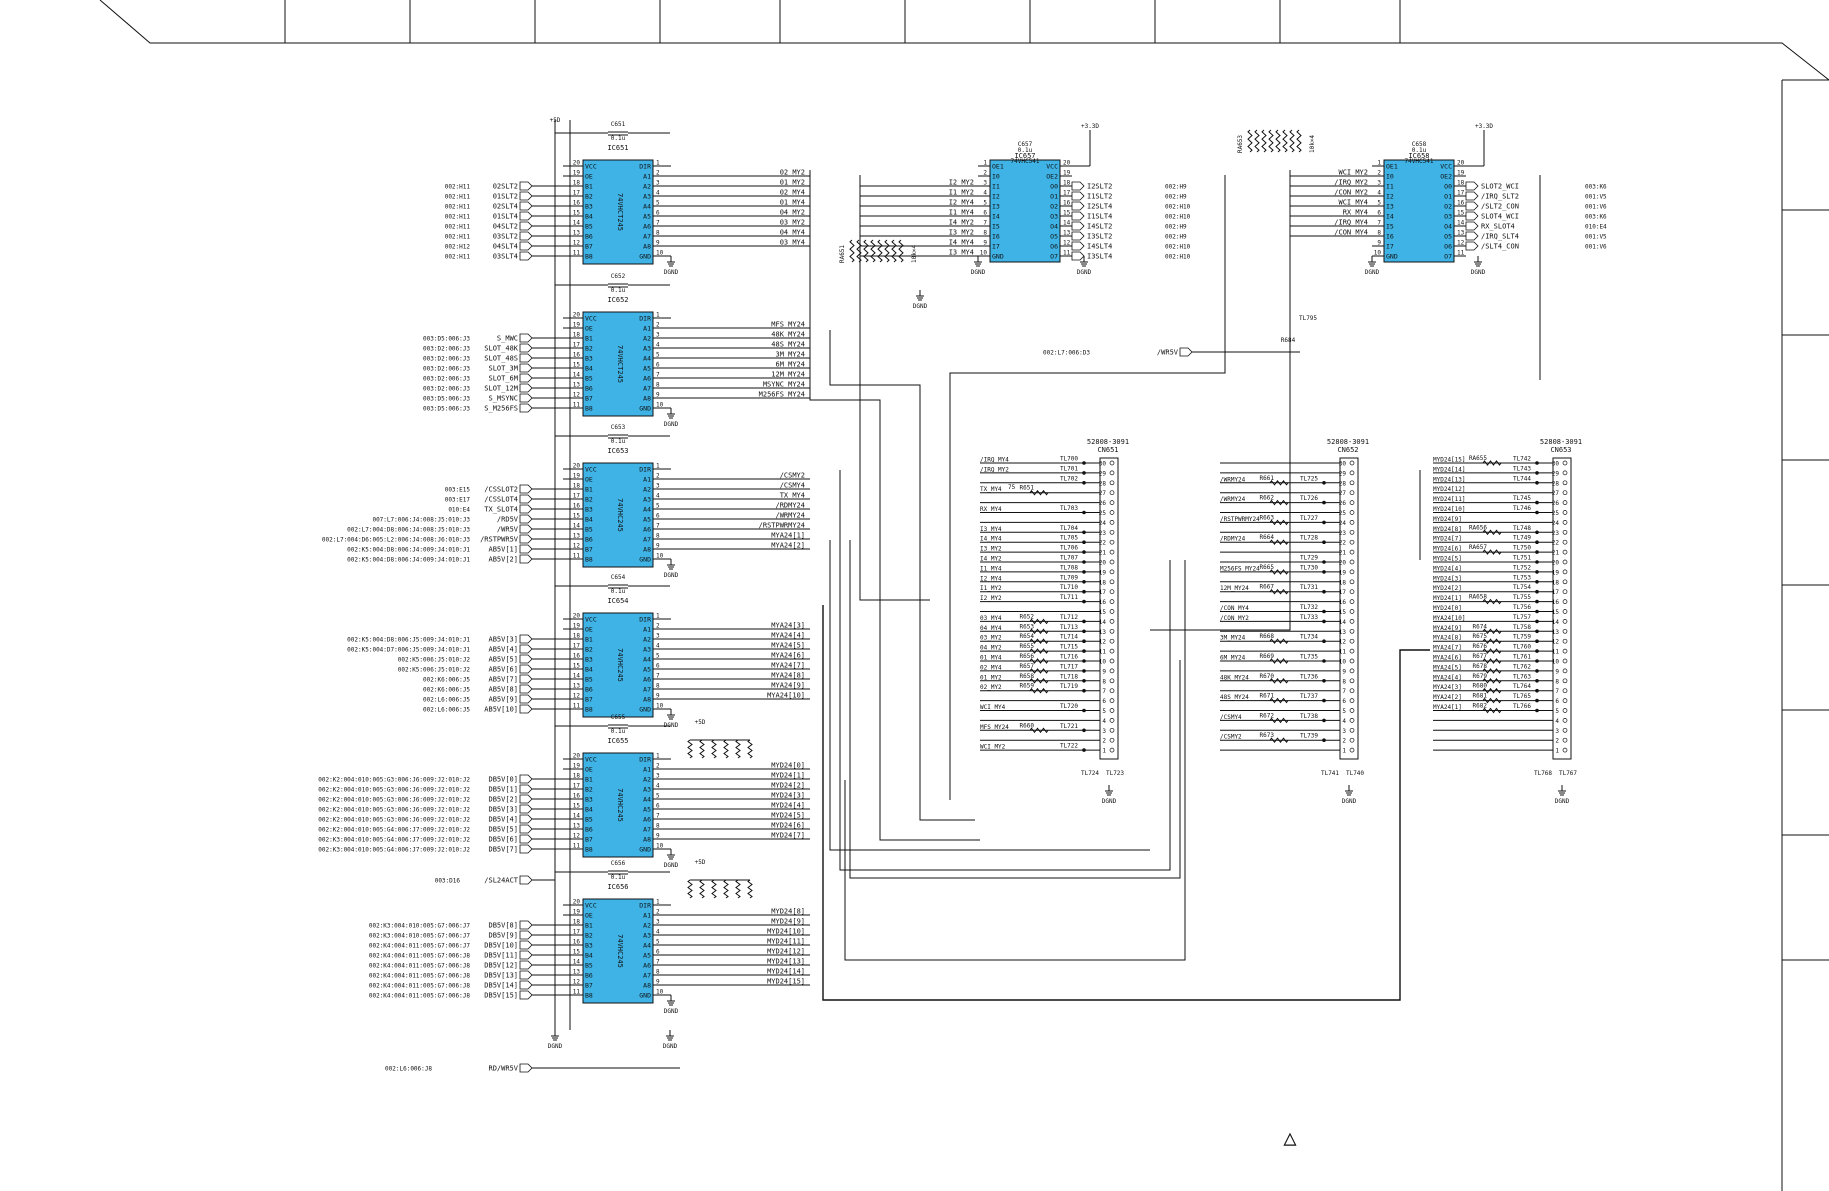 Image resolution: width=1829 pixels, height=1191 pixels. Describe the element at coordinates (1596, 237) in the screenshot. I see `cross-reference: 001:V5` at that location.